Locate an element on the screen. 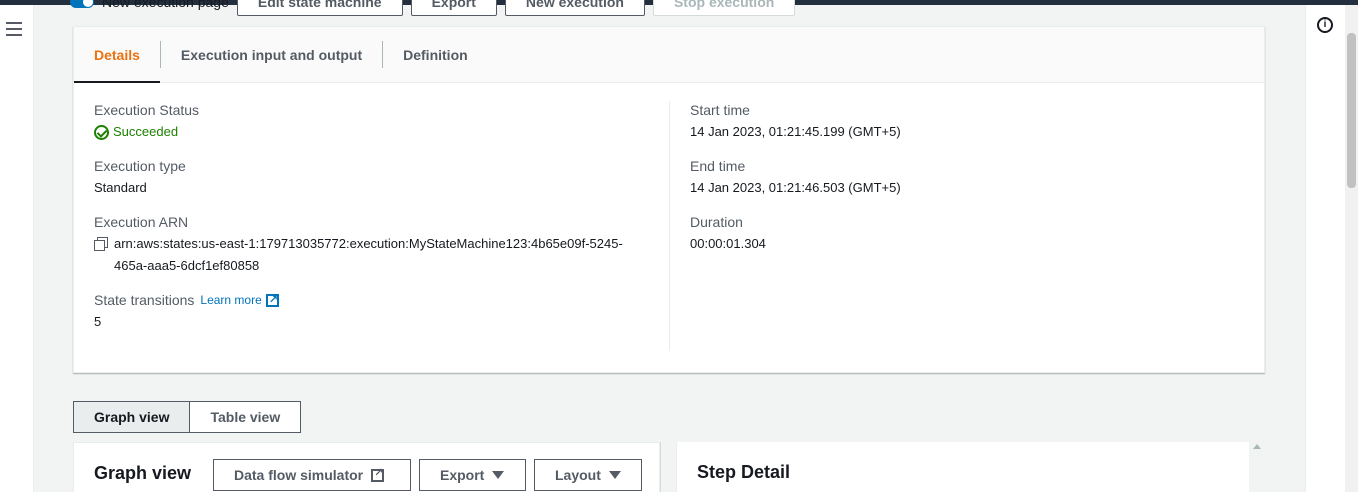 The image size is (1358, 492). layout-label: Layout is located at coordinates (578, 475).